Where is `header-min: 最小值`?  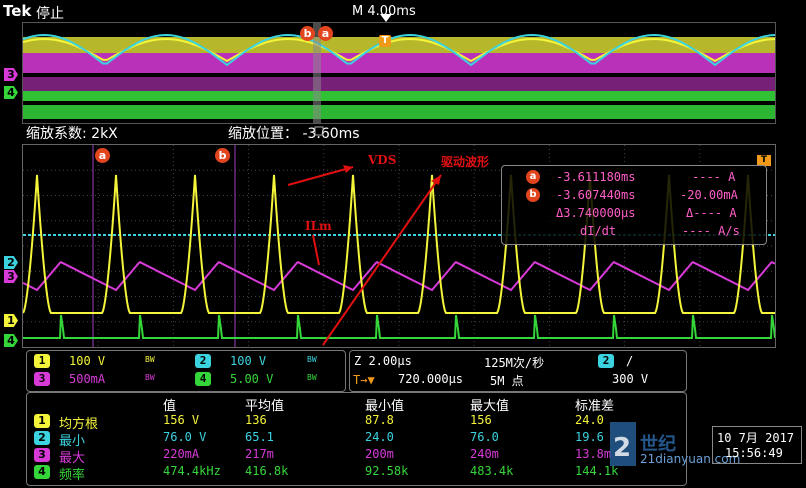
header-min: 最小值 is located at coordinates (385, 406).